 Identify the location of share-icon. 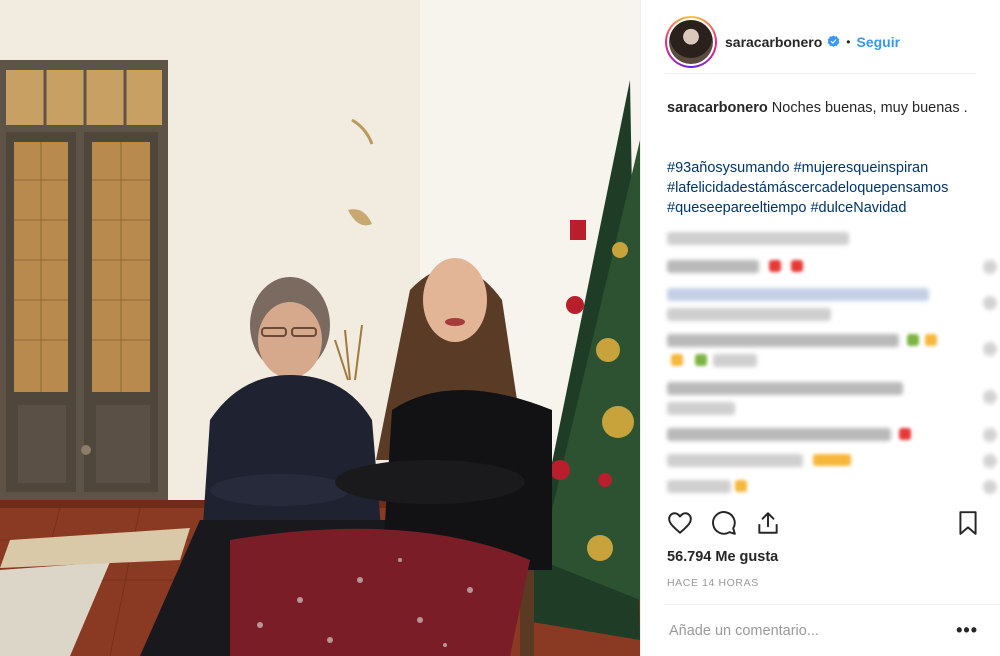
(768, 523).